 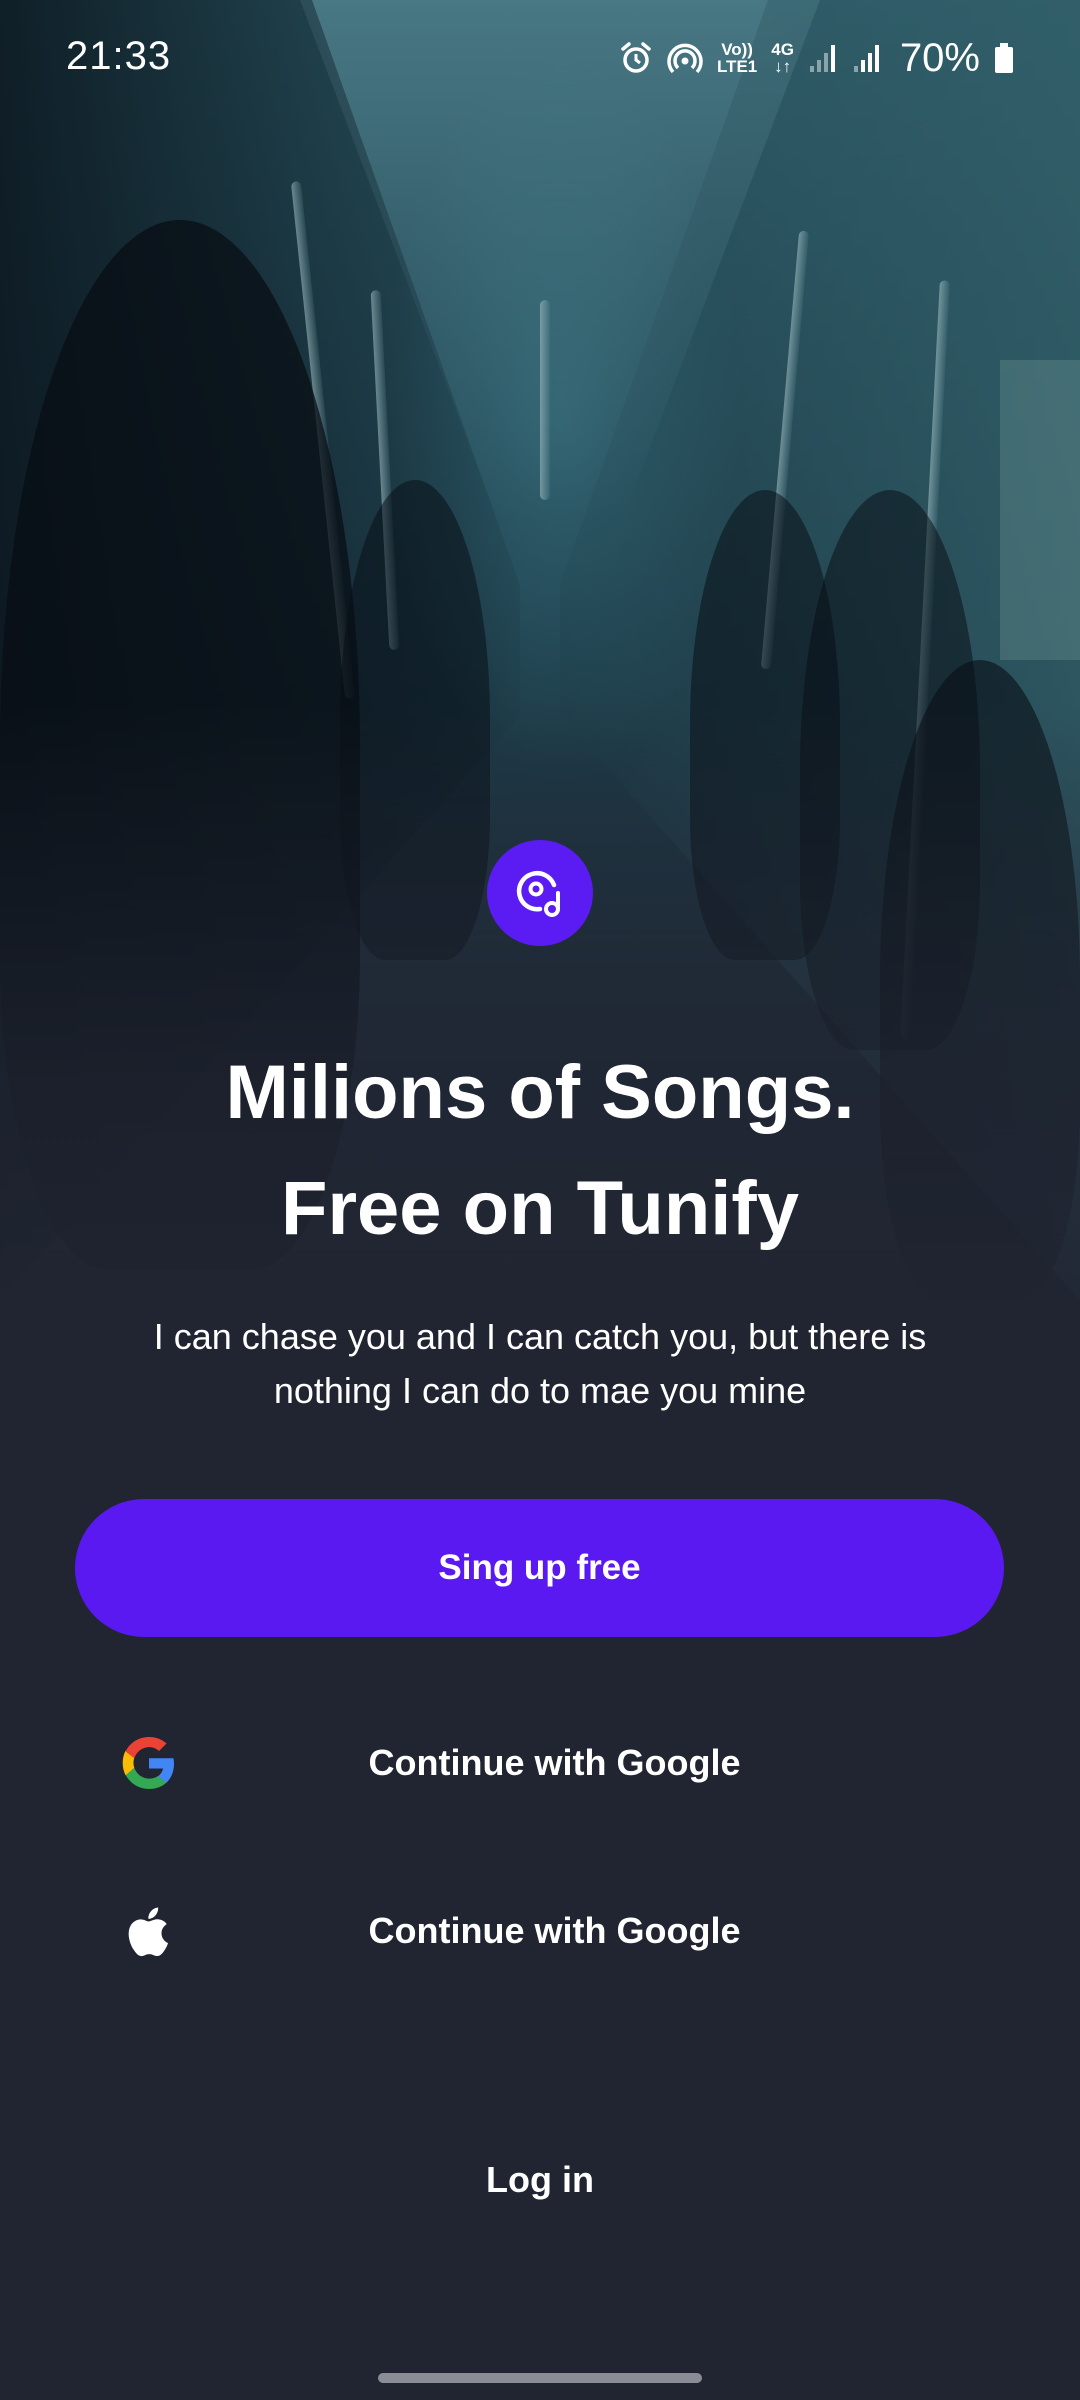 What do you see at coordinates (685, 58) in the screenshot?
I see `hotspot-icon` at bounding box center [685, 58].